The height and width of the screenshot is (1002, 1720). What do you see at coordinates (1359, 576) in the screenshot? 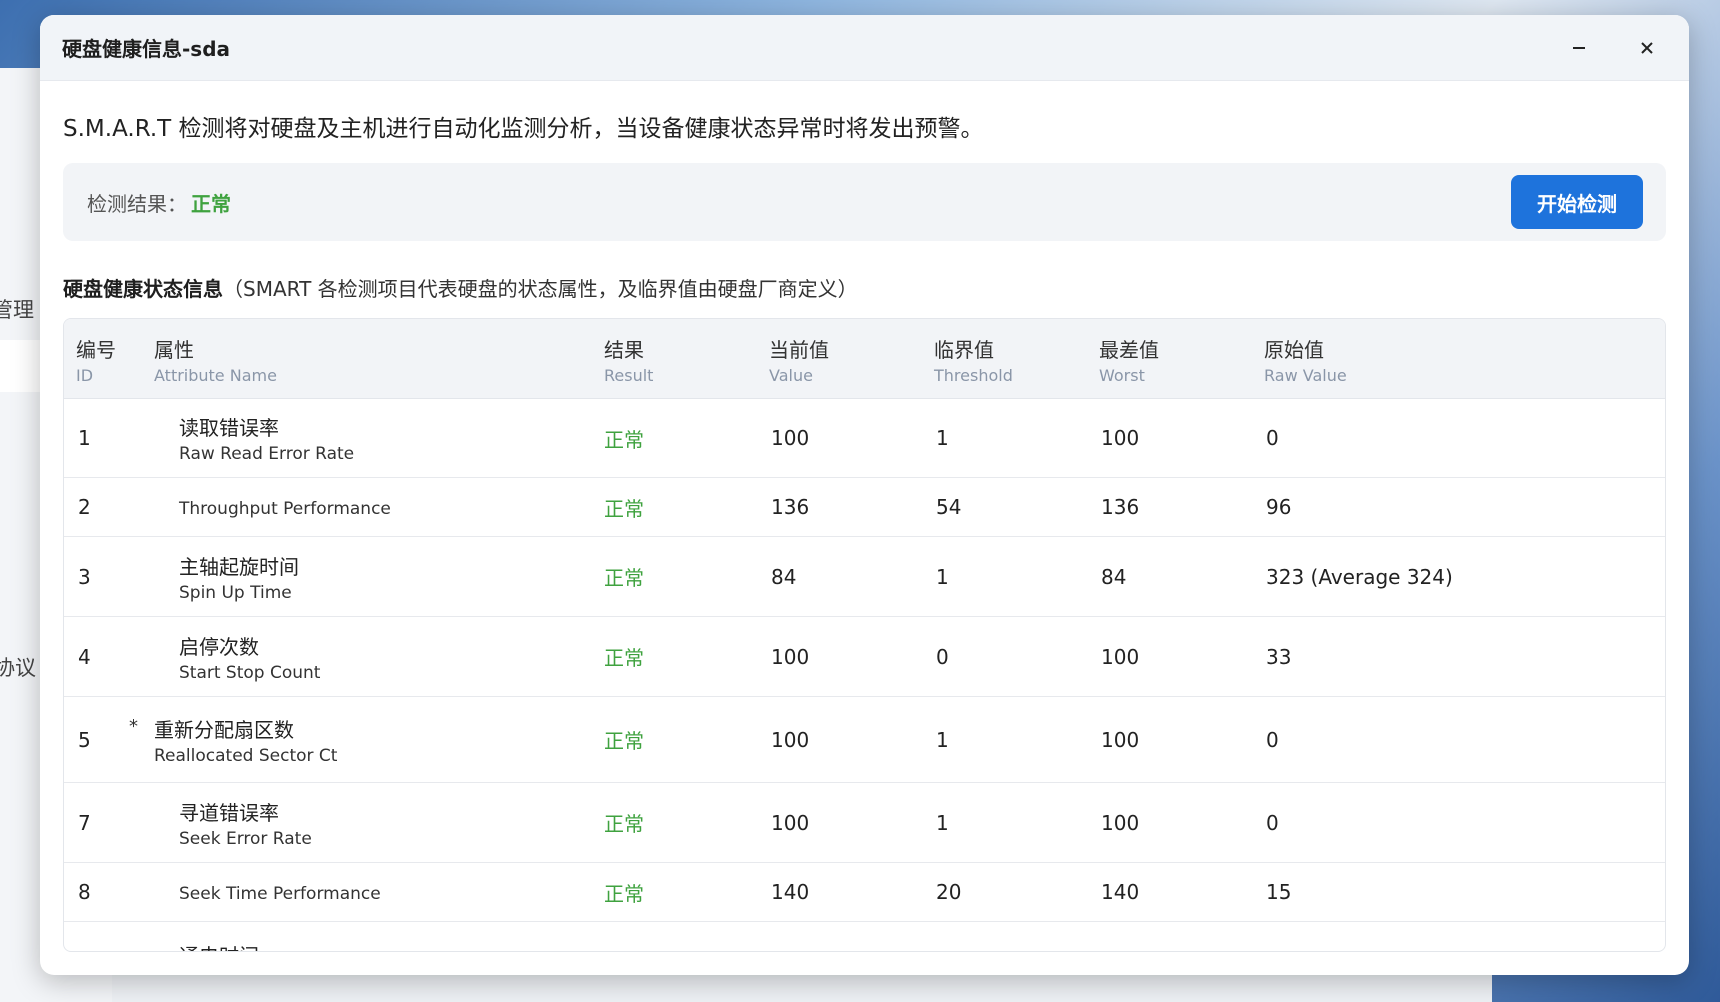
I see `cell-raw: 323 (Average 324)` at bounding box center [1359, 576].